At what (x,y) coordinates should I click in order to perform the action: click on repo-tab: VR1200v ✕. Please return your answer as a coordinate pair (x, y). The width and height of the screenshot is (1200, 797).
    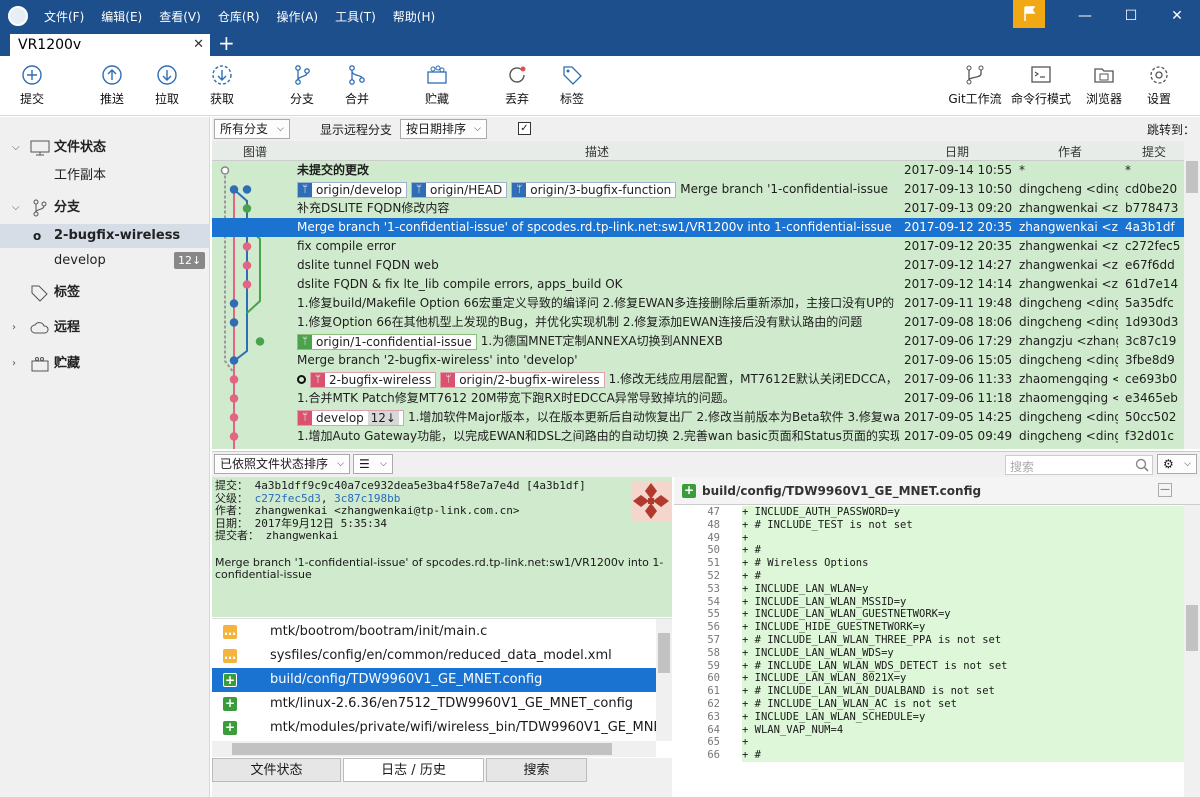
    Looking at the image, I should click on (110, 45).